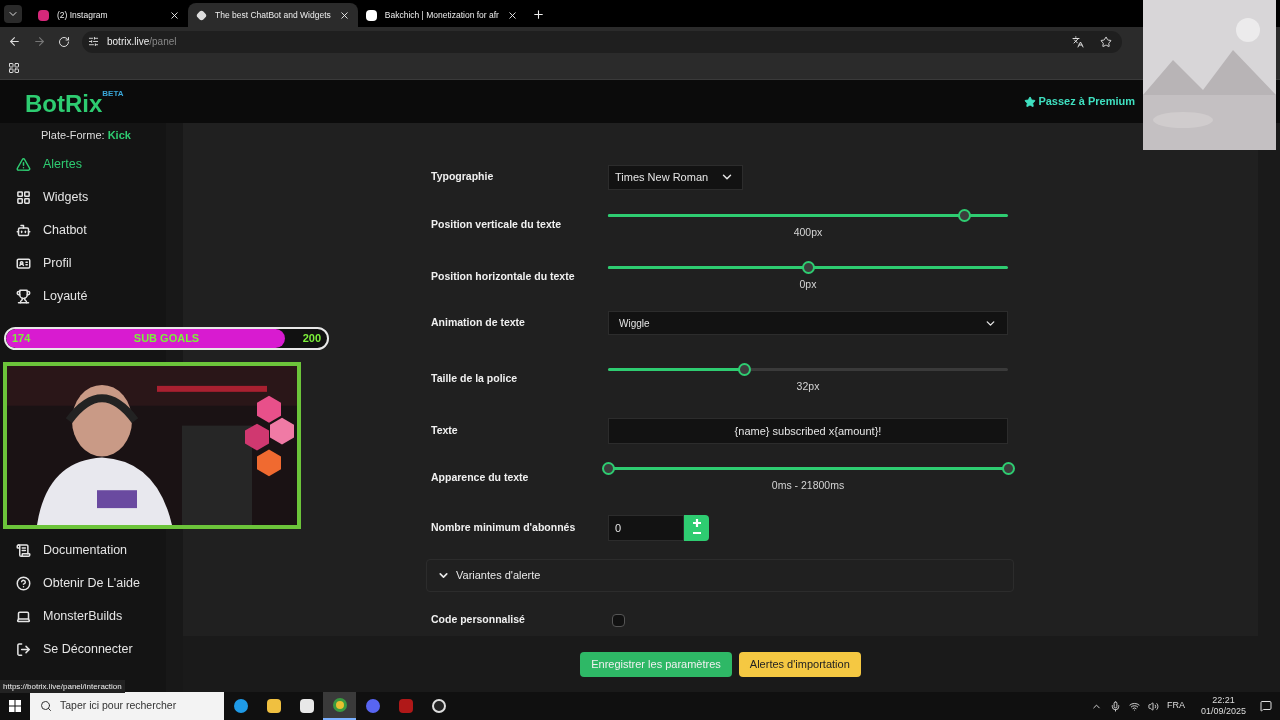  I want to click on address-bar: botrix.live/panel, so click(602, 41).